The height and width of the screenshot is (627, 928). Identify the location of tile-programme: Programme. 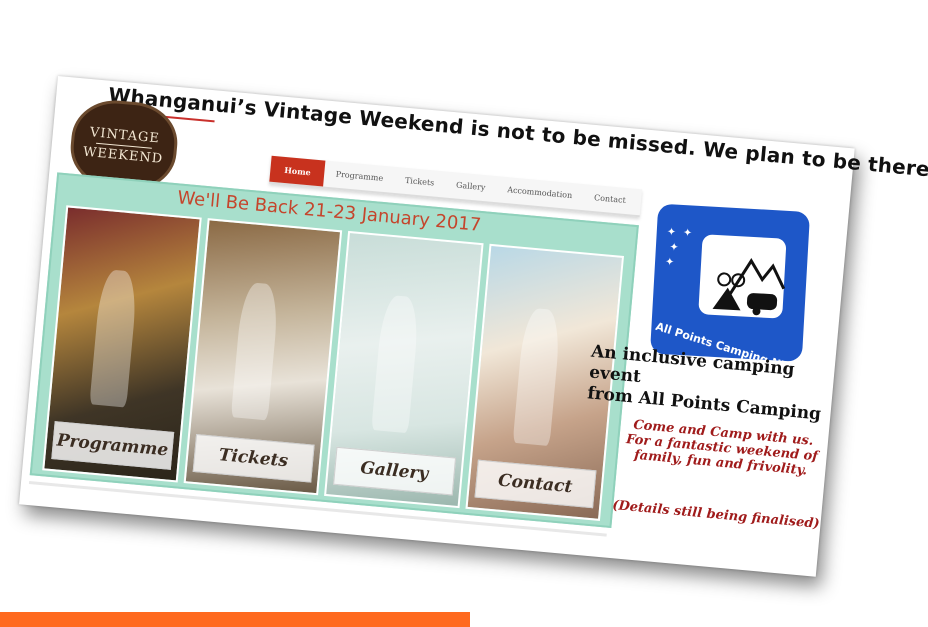
(122, 344).